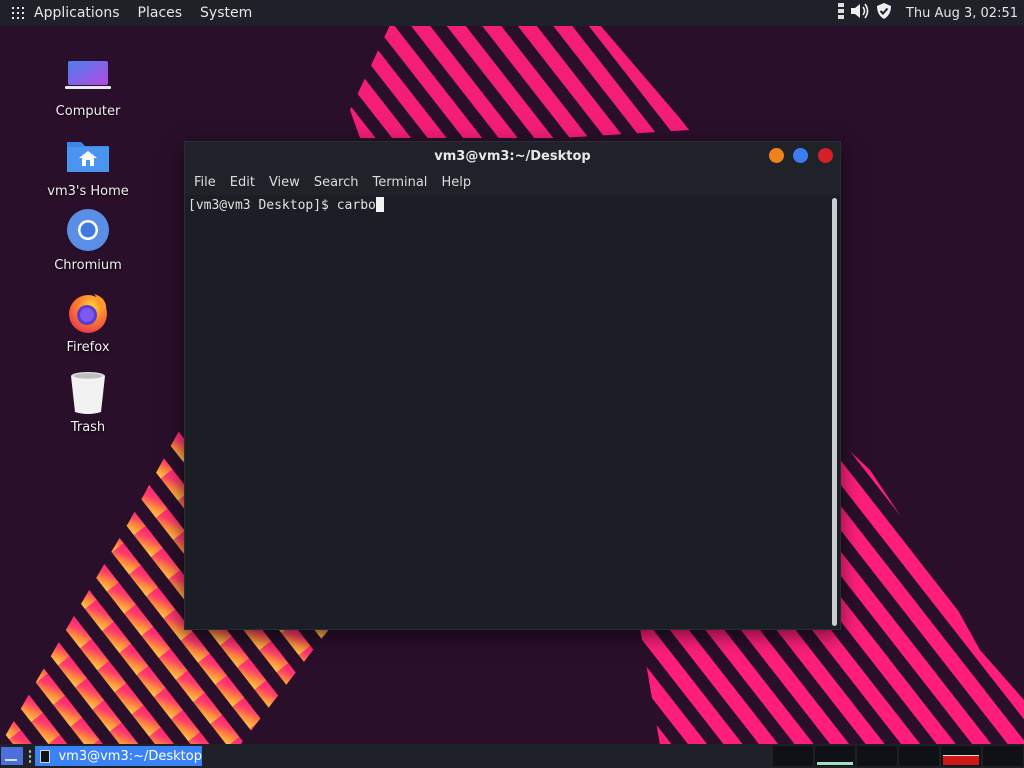 This screenshot has height=768, width=1024. Describe the element at coordinates (30, 756) in the screenshot. I see `panel-handle` at that location.